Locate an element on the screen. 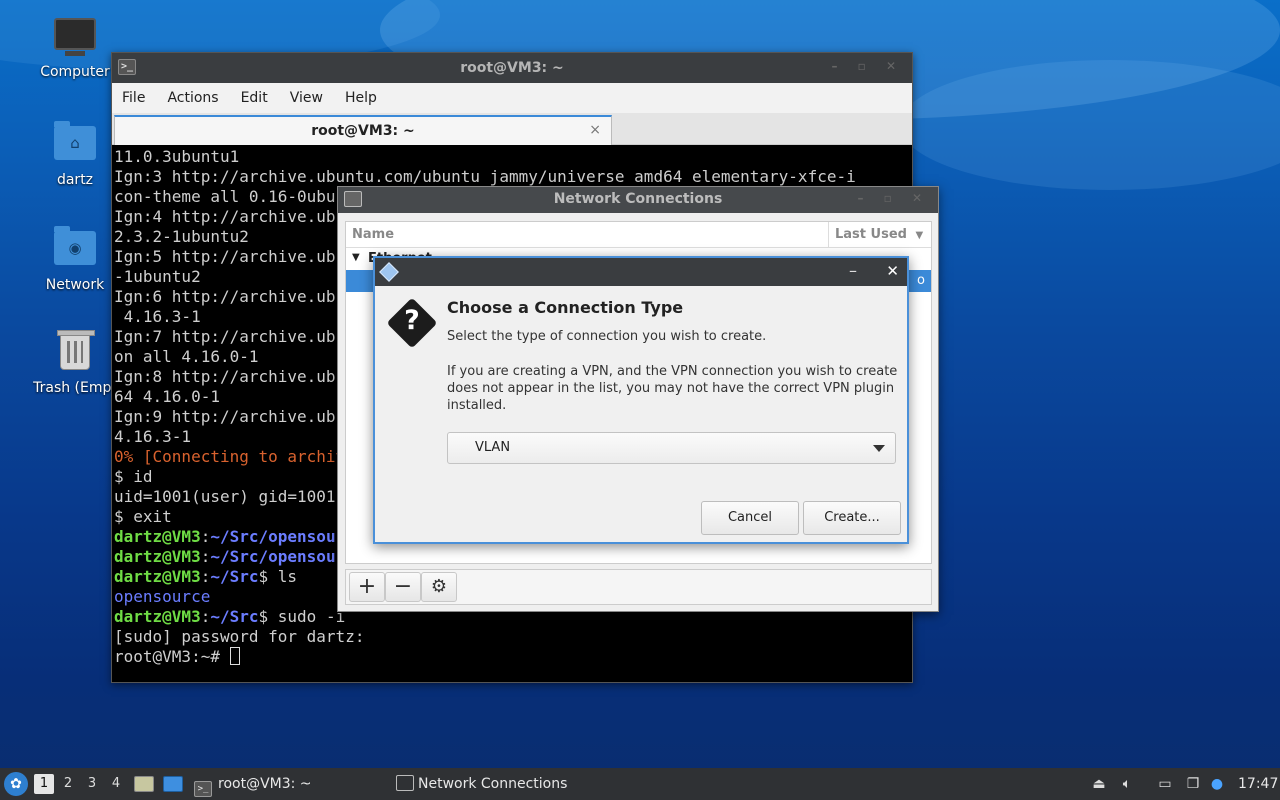  close-icon: × is located at coordinates (595, 130).